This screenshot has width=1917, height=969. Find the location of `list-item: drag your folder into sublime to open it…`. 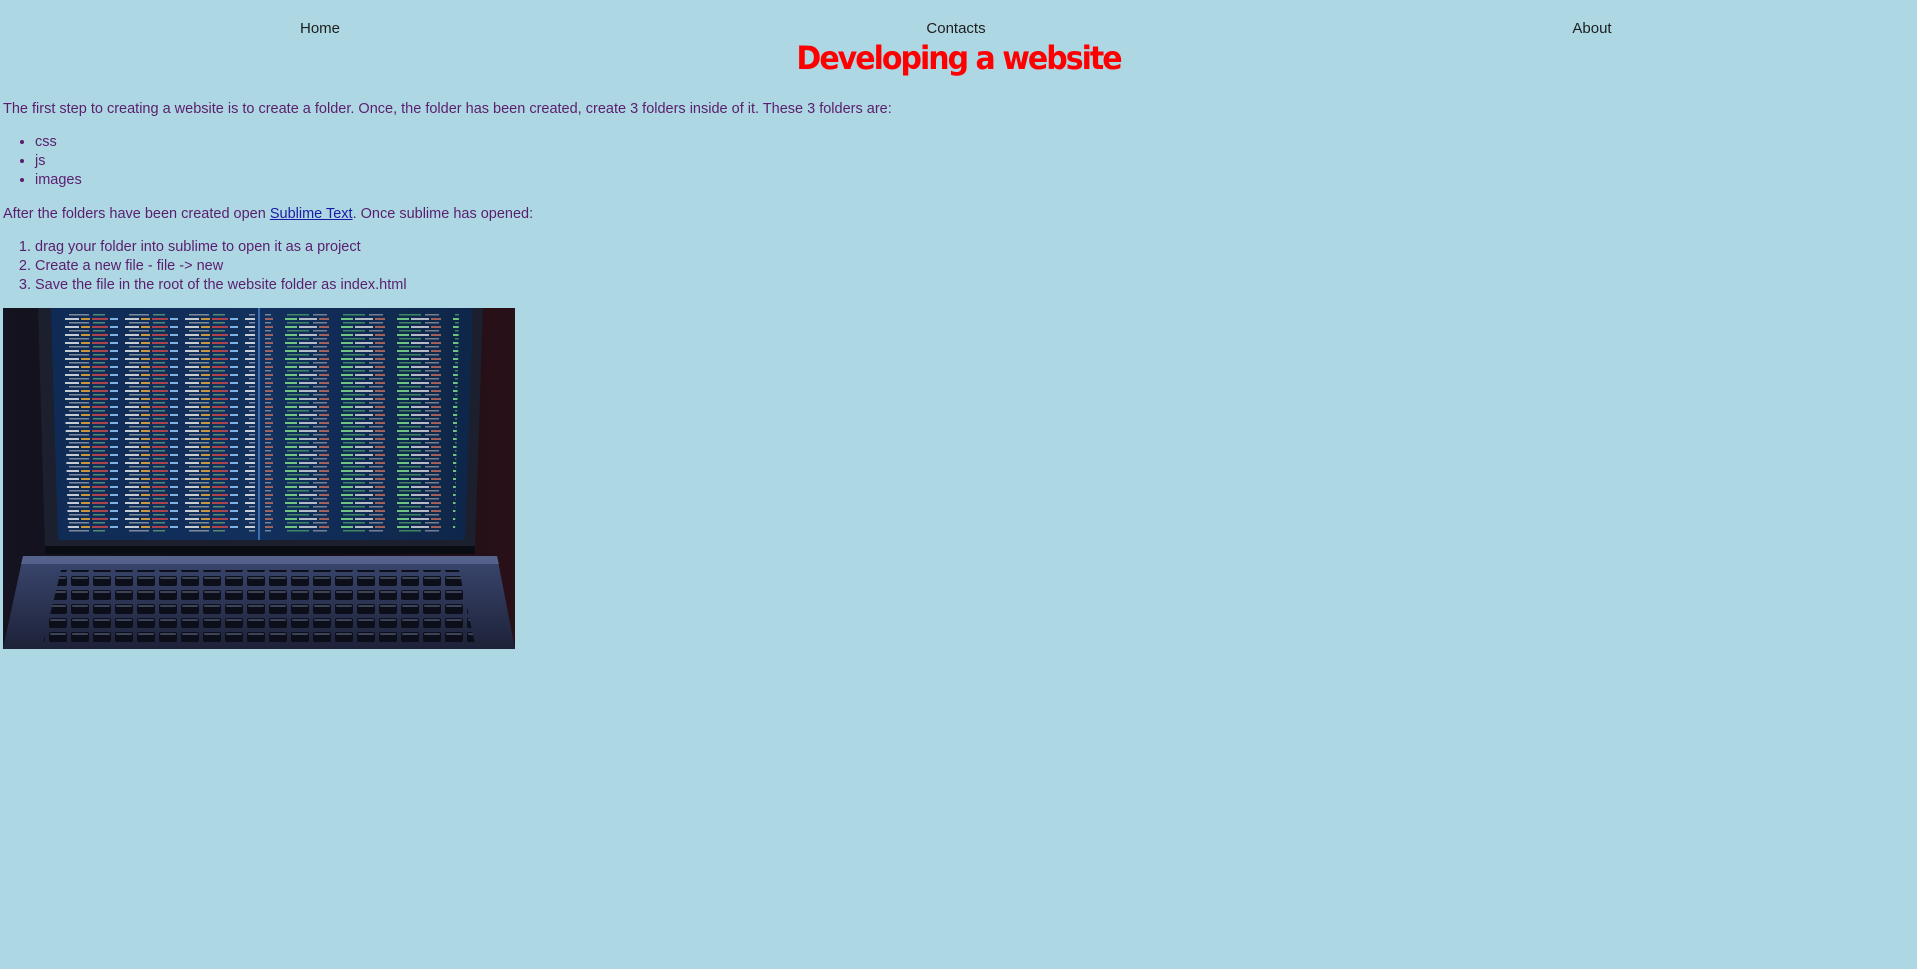

list-item: drag your folder into sublime to open it… is located at coordinates (221, 247).